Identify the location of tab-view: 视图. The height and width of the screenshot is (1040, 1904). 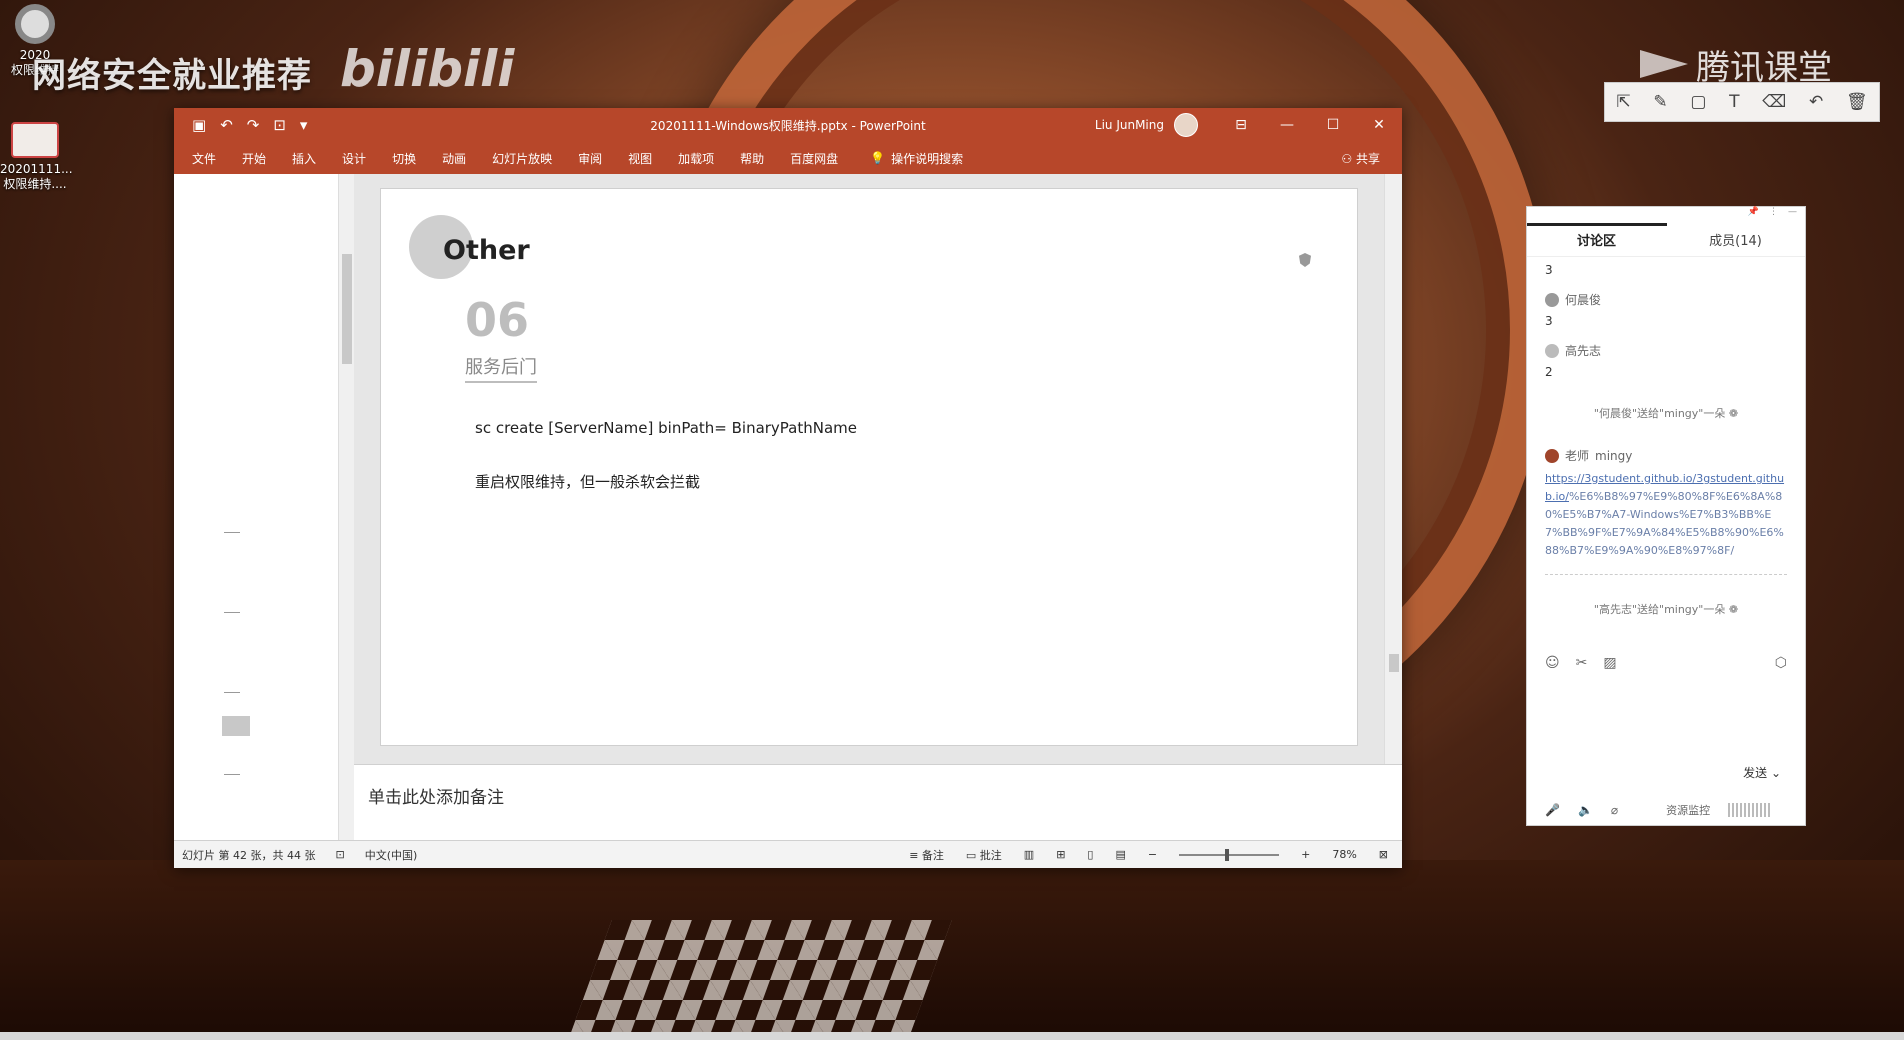
(640, 158).